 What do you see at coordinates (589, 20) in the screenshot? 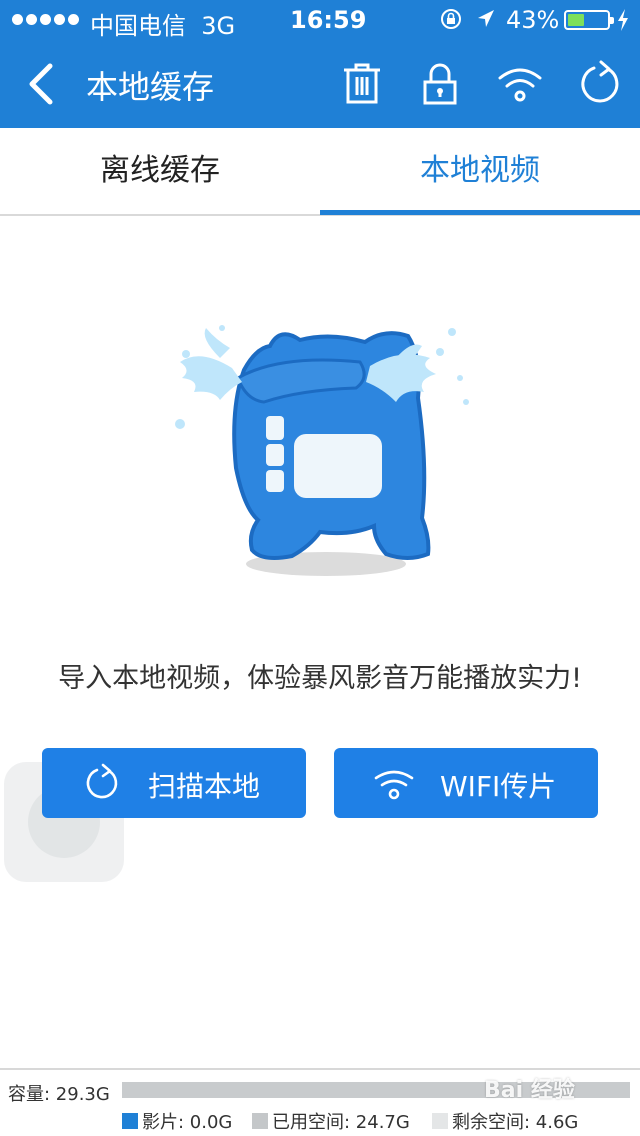
I see `battery-icon` at bounding box center [589, 20].